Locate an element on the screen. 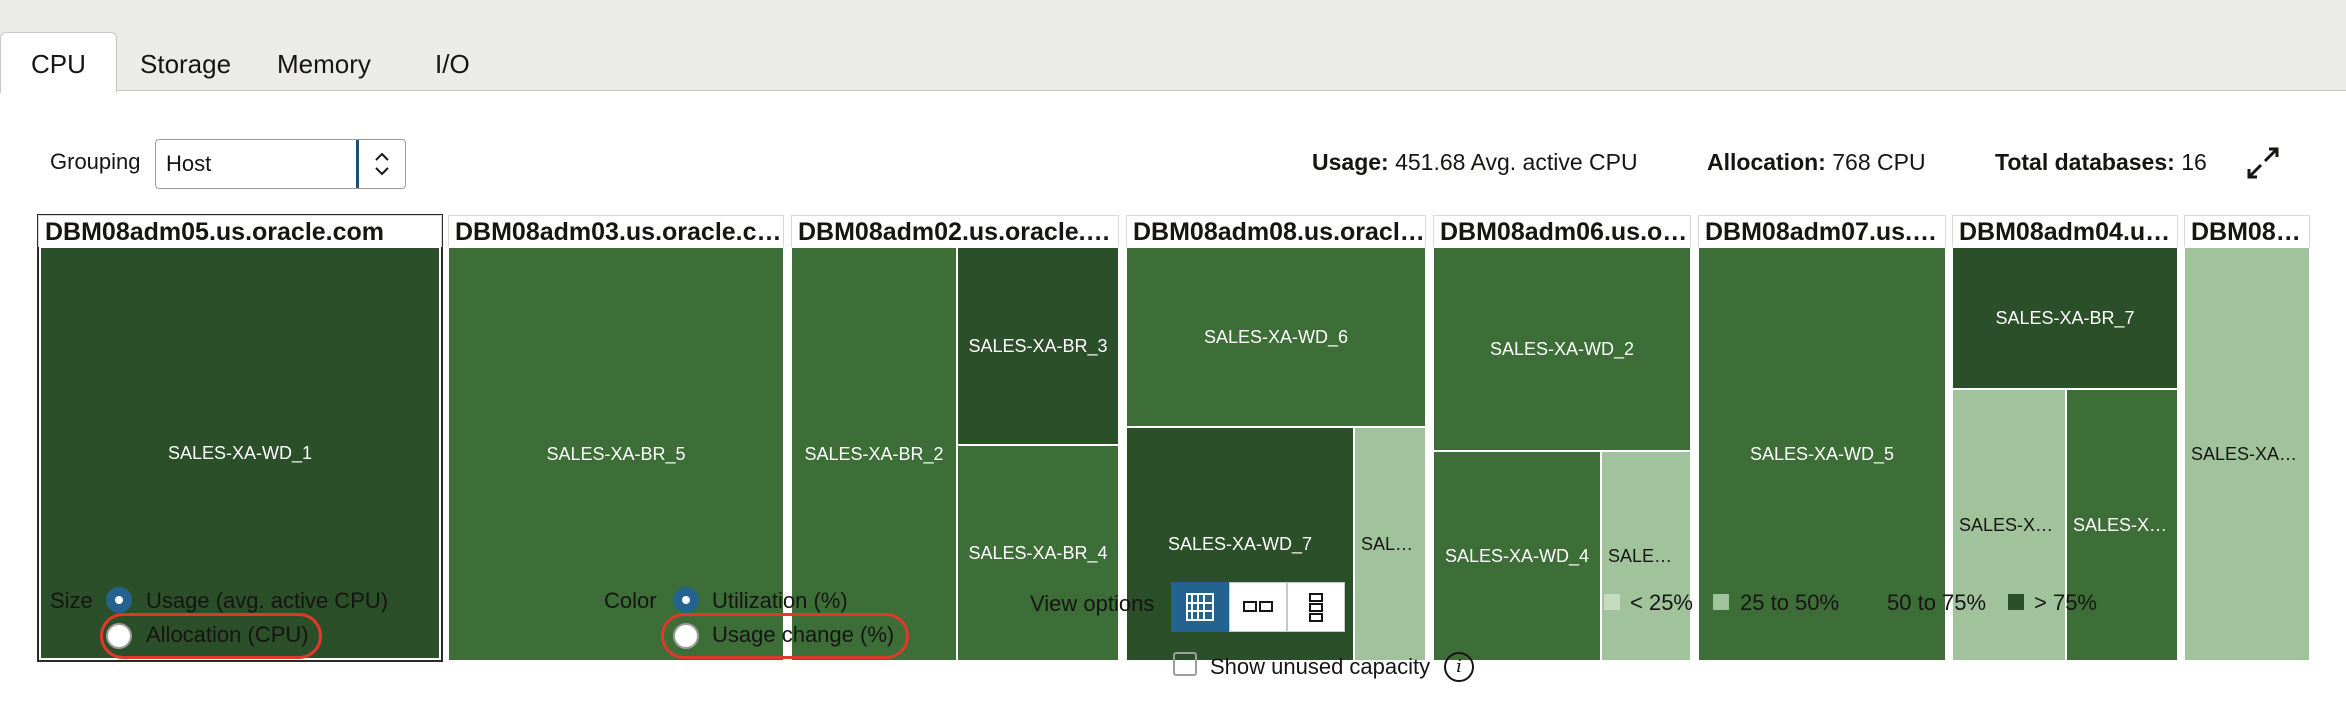  grouping-label: Grouping is located at coordinates (95, 161).